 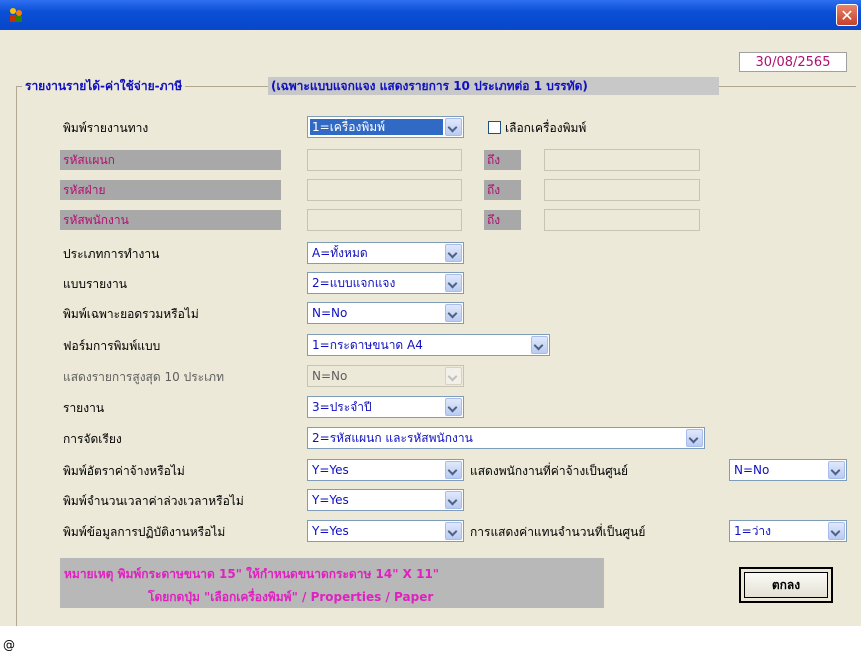 I want to click on dept-code-from-field, so click(x=384, y=160).